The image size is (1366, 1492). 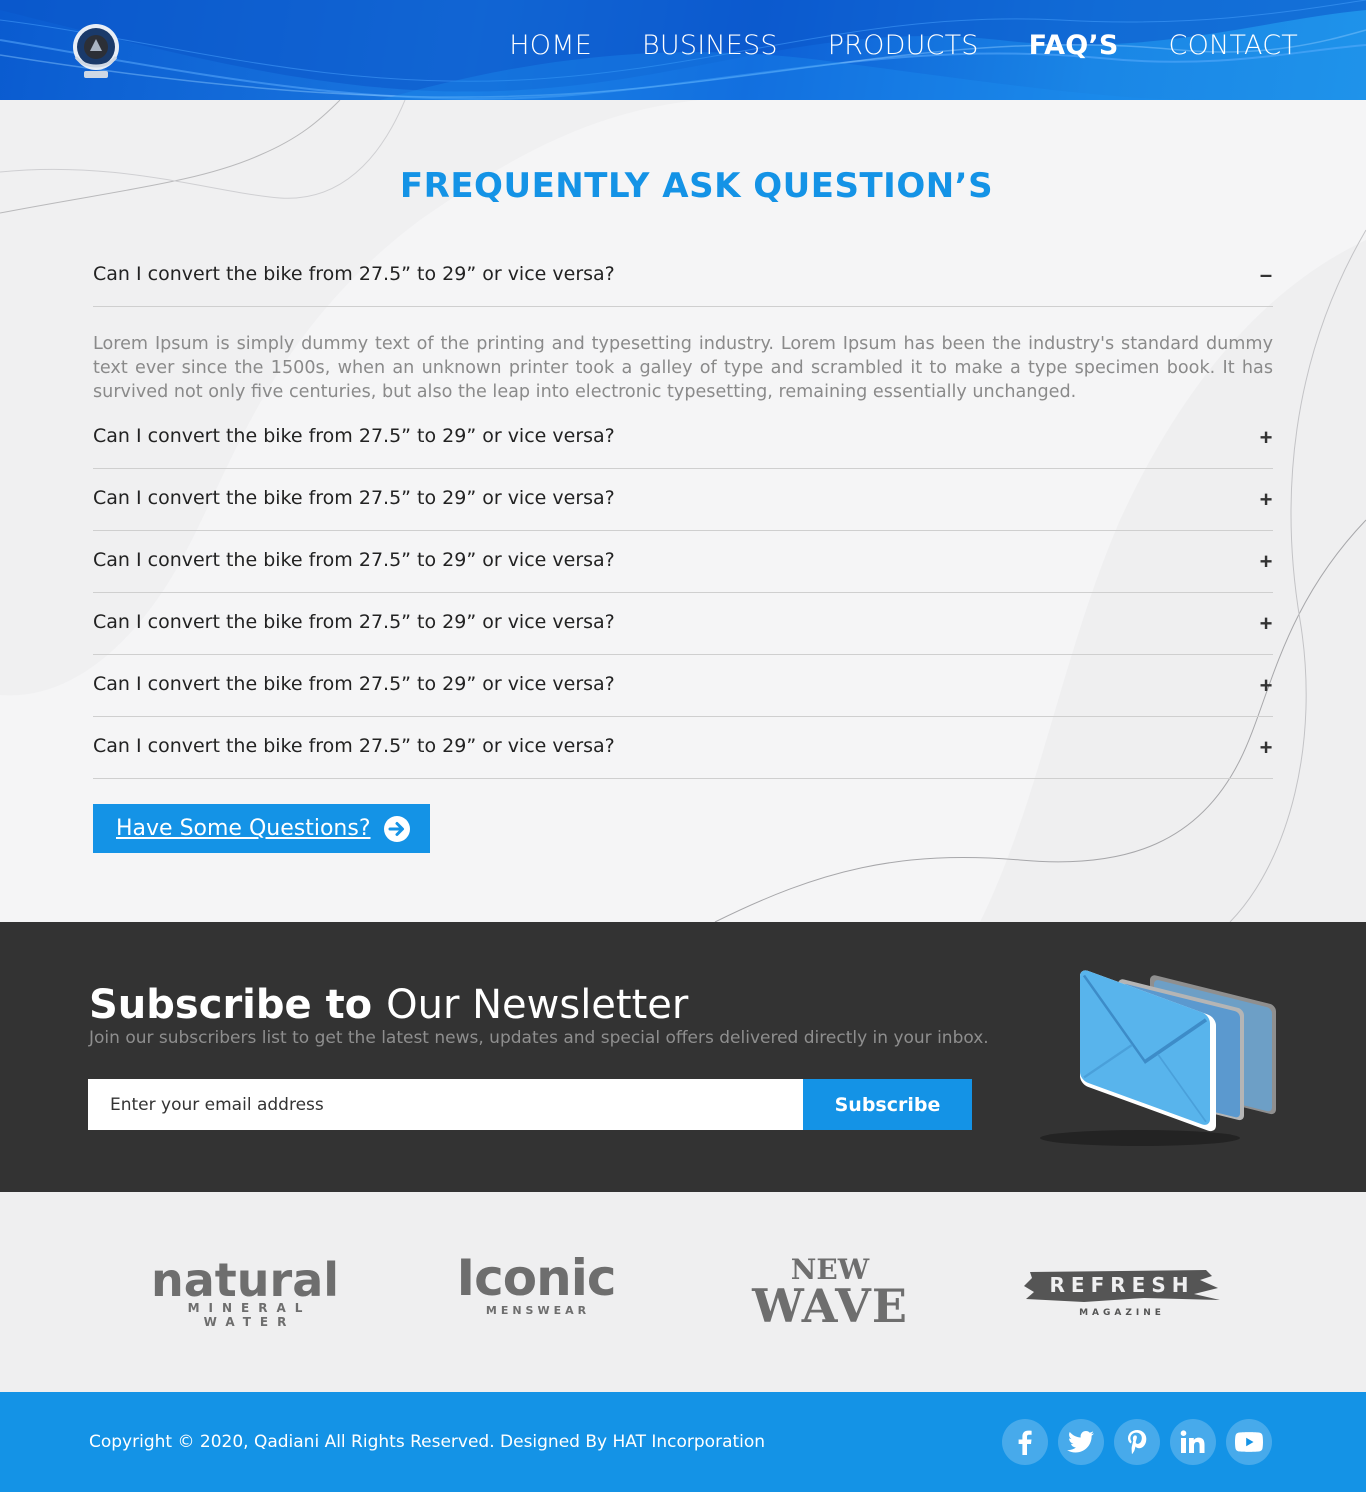 What do you see at coordinates (887, 1104) in the screenshot?
I see `subscribe-button: Subscribe` at bounding box center [887, 1104].